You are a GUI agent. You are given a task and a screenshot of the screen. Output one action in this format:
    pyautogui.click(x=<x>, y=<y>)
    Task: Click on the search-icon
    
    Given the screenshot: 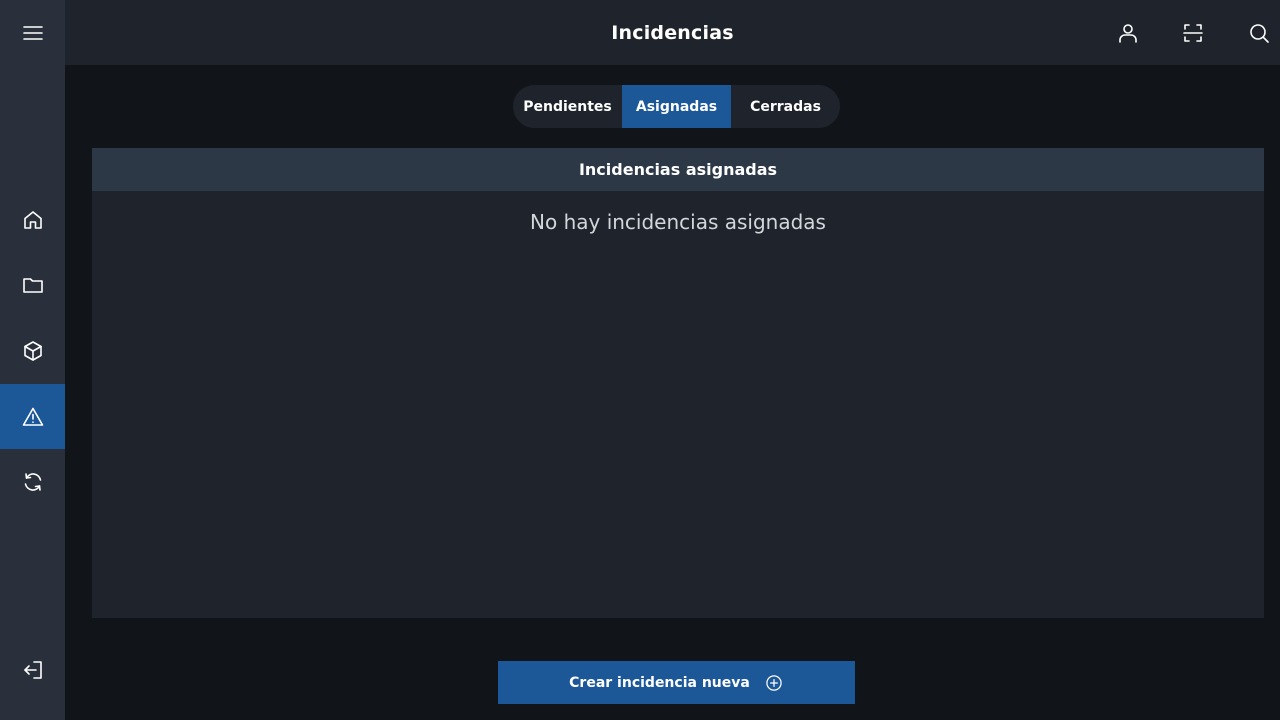 What is the action you would take?
    pyautogui.click(x=1259, y=33)
    